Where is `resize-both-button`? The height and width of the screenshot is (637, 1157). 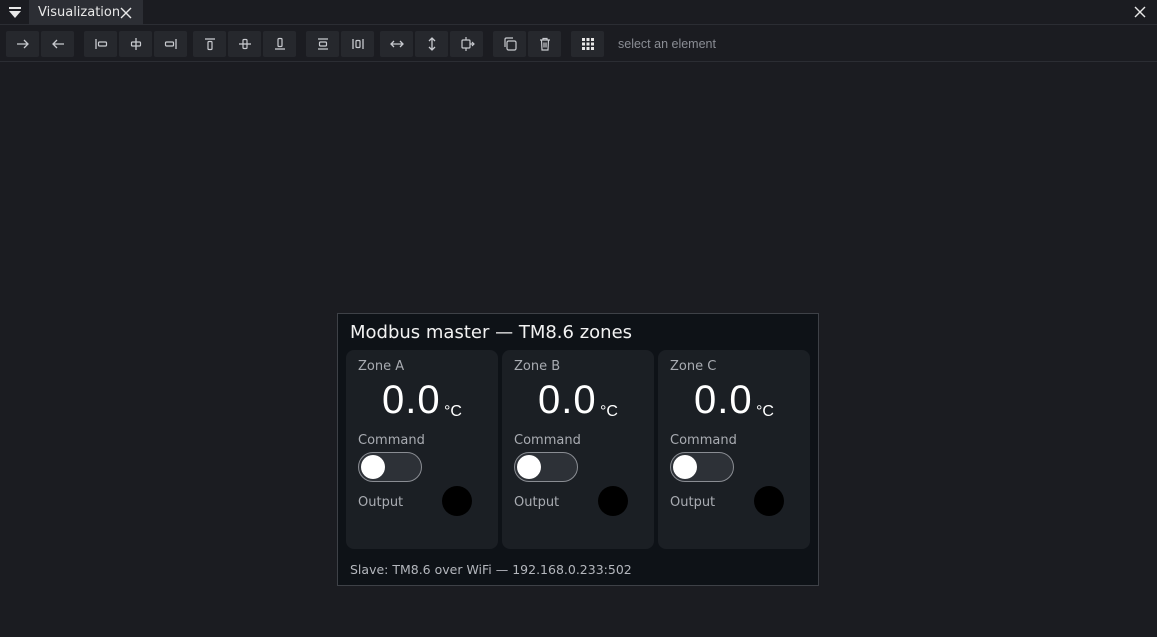
resize-both-button is located at coordinates (466, 44).